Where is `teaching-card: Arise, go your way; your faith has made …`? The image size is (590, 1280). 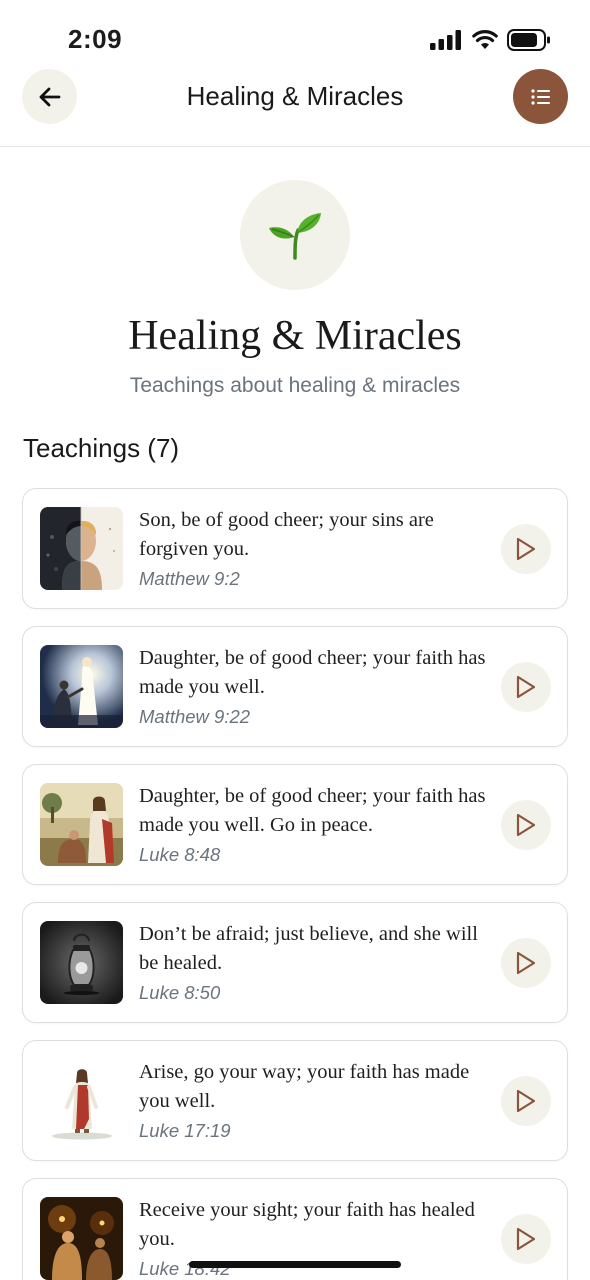
teaching-card: Arise, go your way; your faith has made … is located at coordinates (295, 1100).